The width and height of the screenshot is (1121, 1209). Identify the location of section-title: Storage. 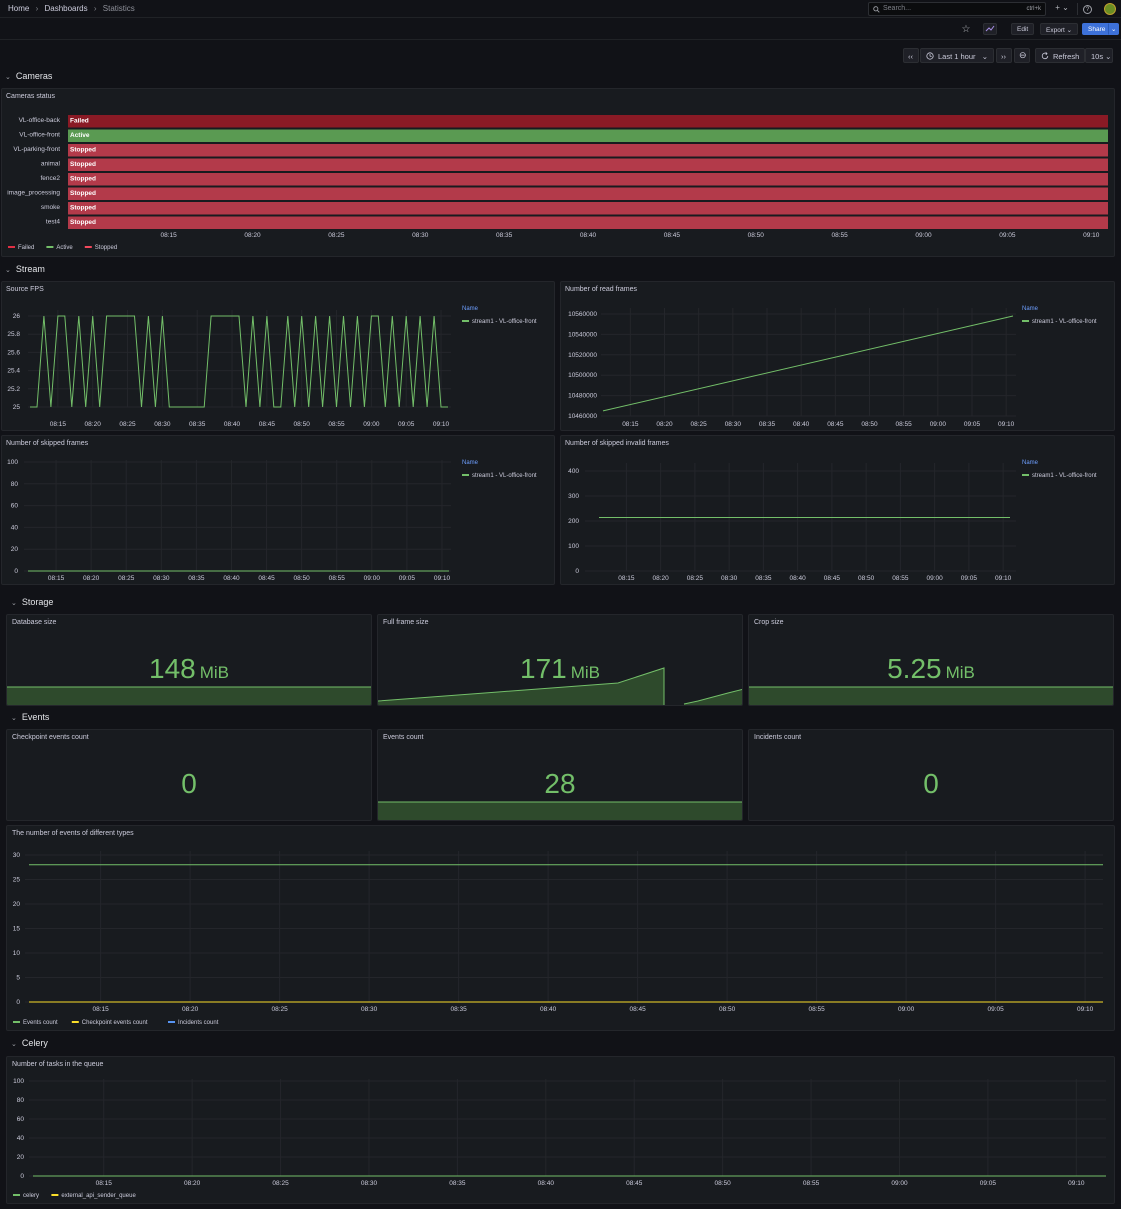
(37, 602).